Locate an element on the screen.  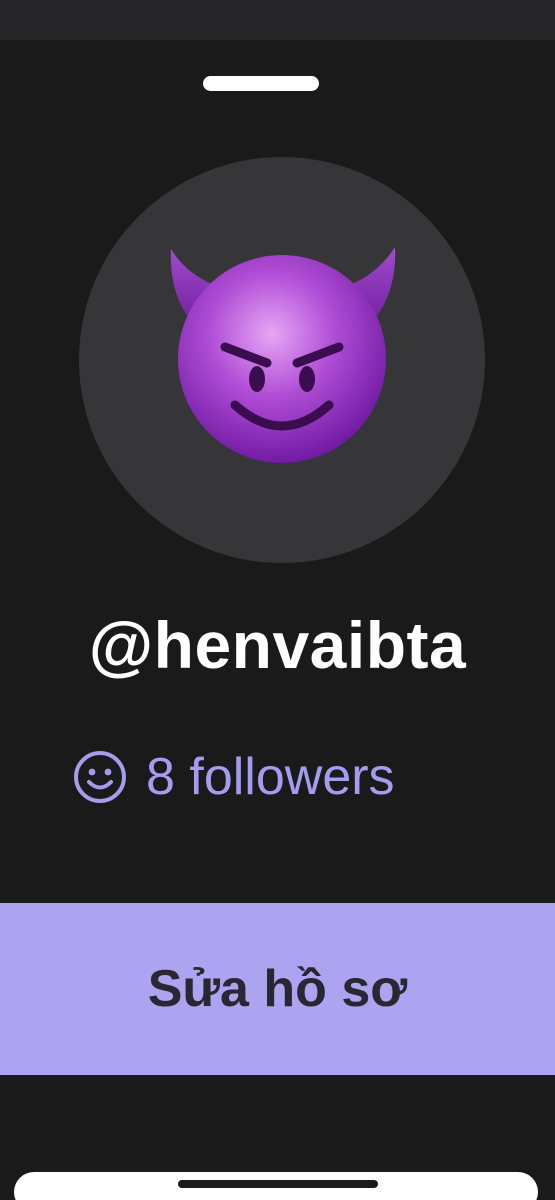
username: @henvaibta is located at coordinates (277, 645).